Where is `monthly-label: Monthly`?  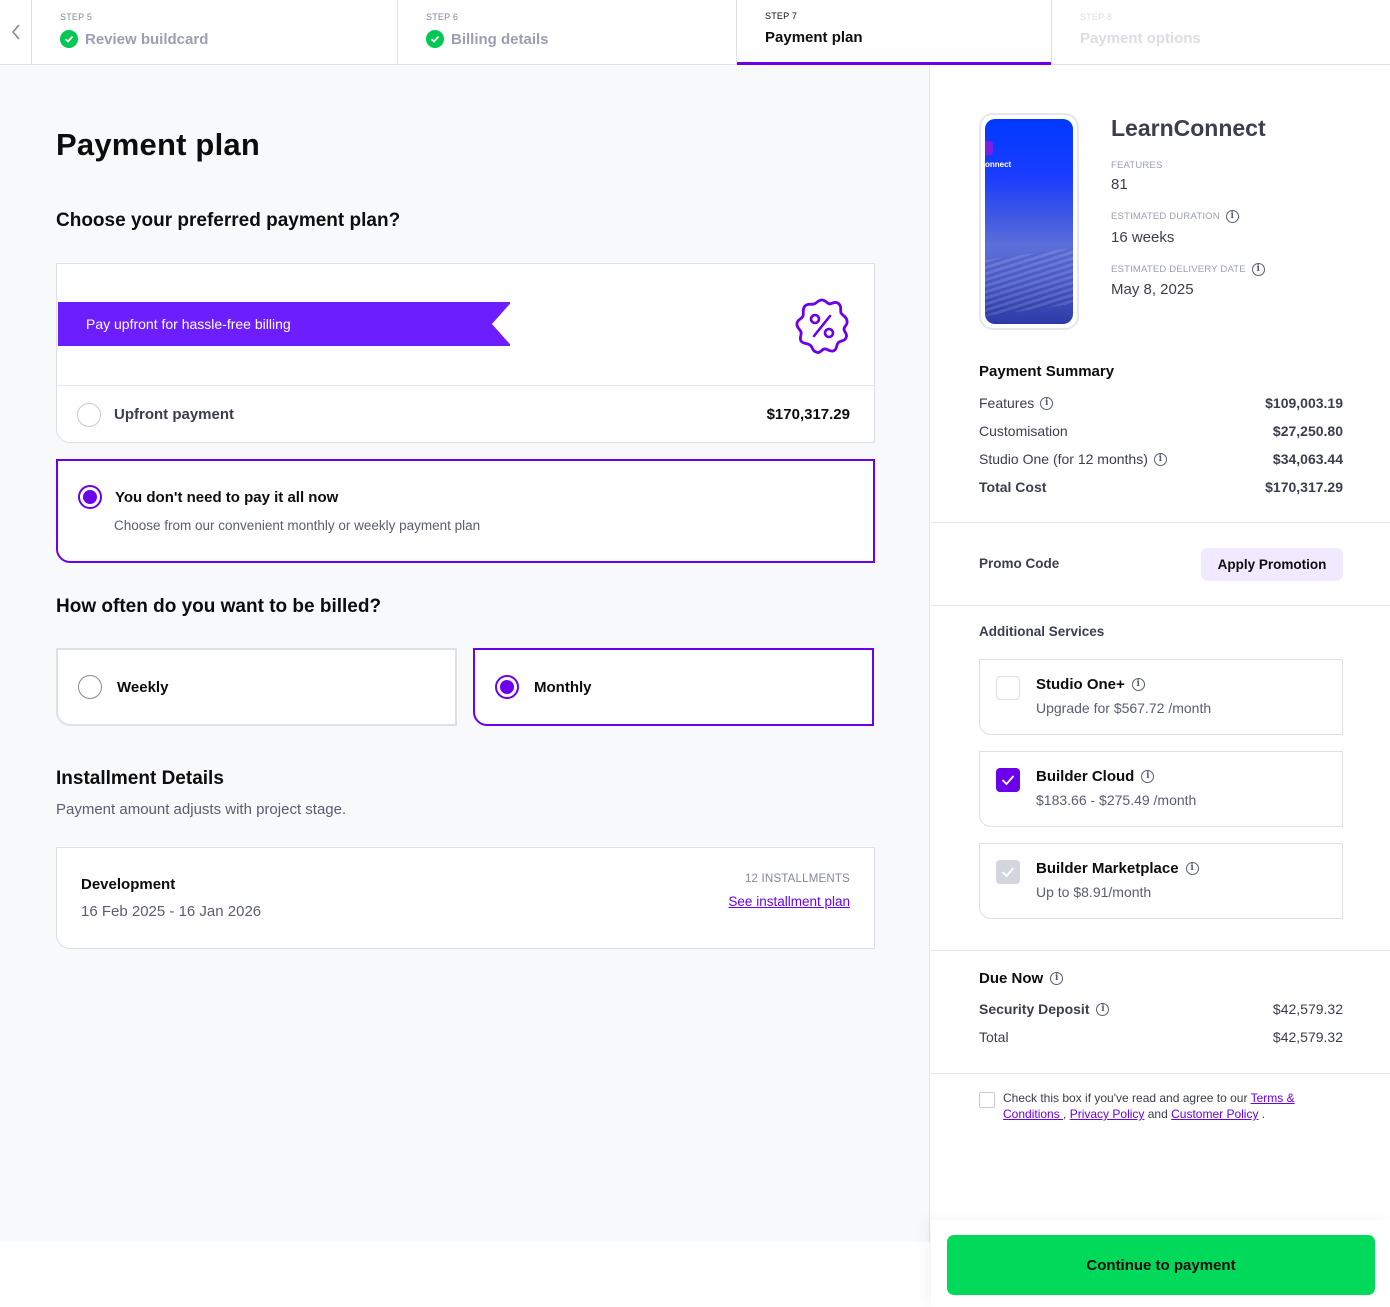
monthly-label: Monthly is located at coordinates (563, 687).